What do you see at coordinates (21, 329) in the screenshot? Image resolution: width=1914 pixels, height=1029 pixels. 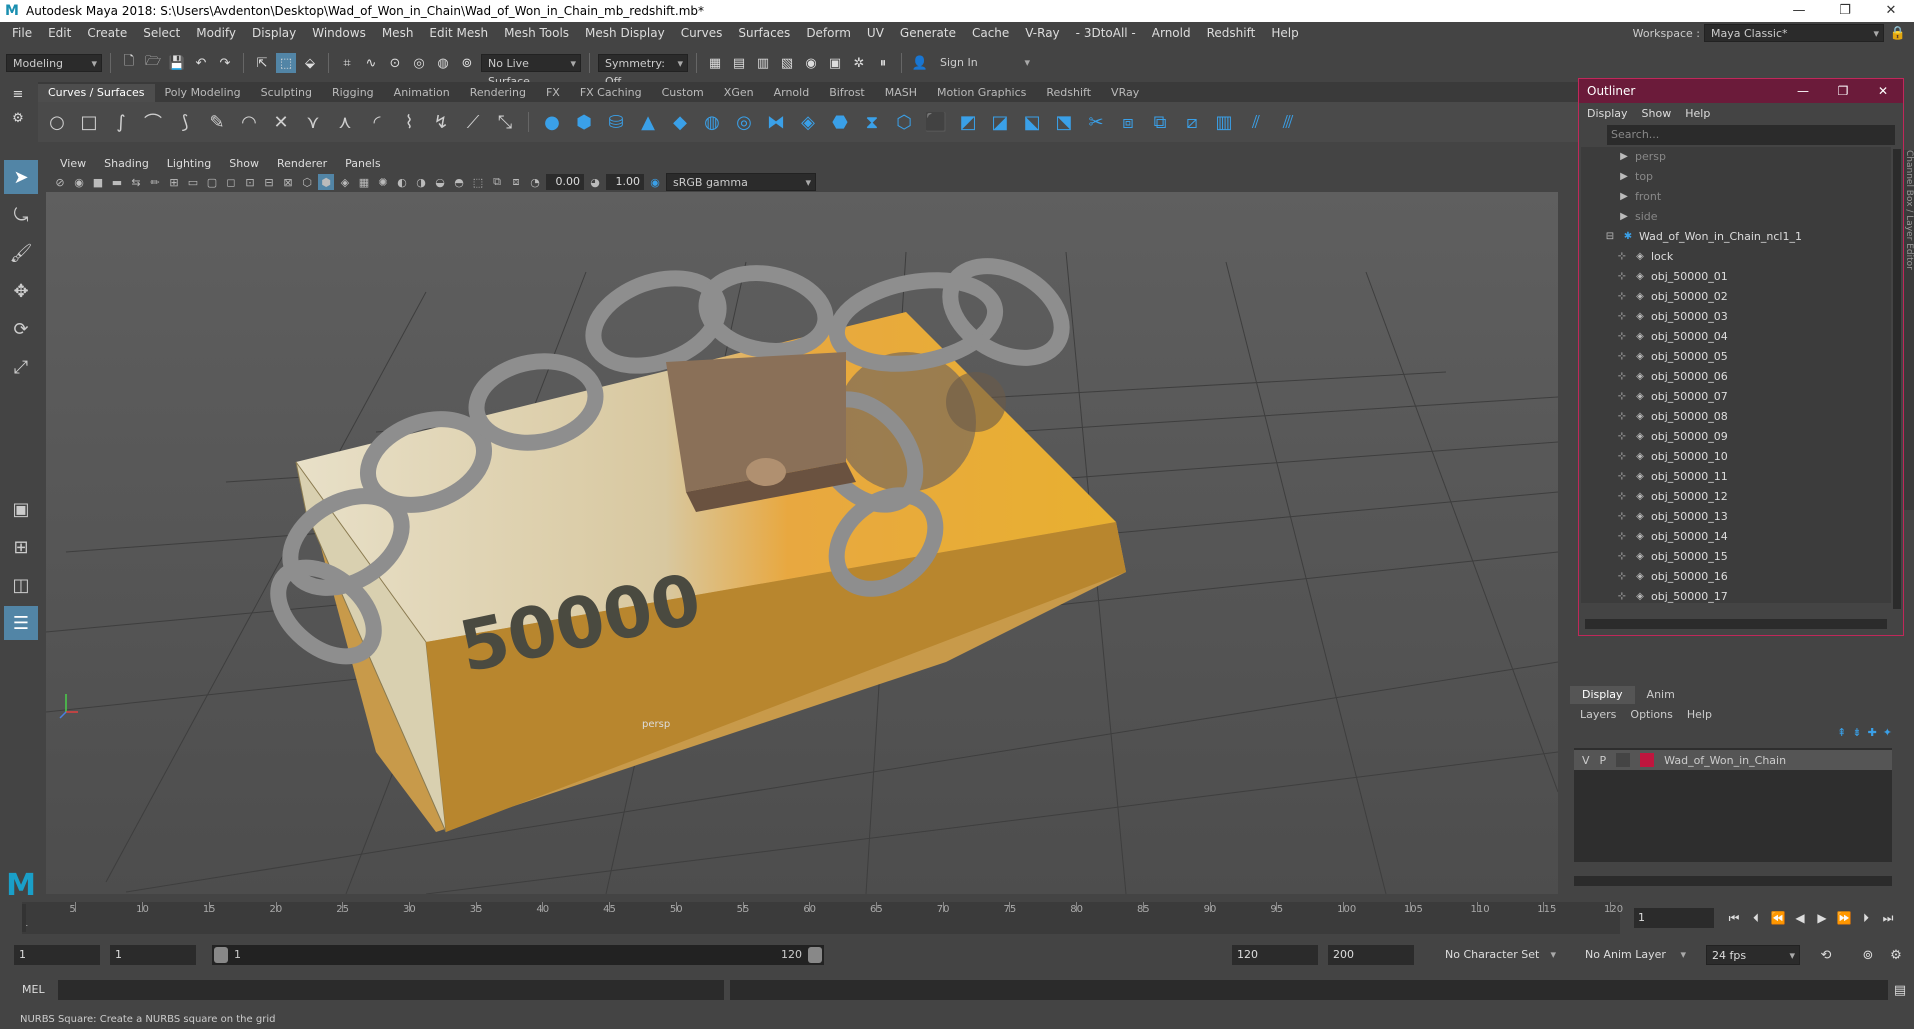 I see `rotate-tool-icon: ⟳` at bounding box center [21, 329].